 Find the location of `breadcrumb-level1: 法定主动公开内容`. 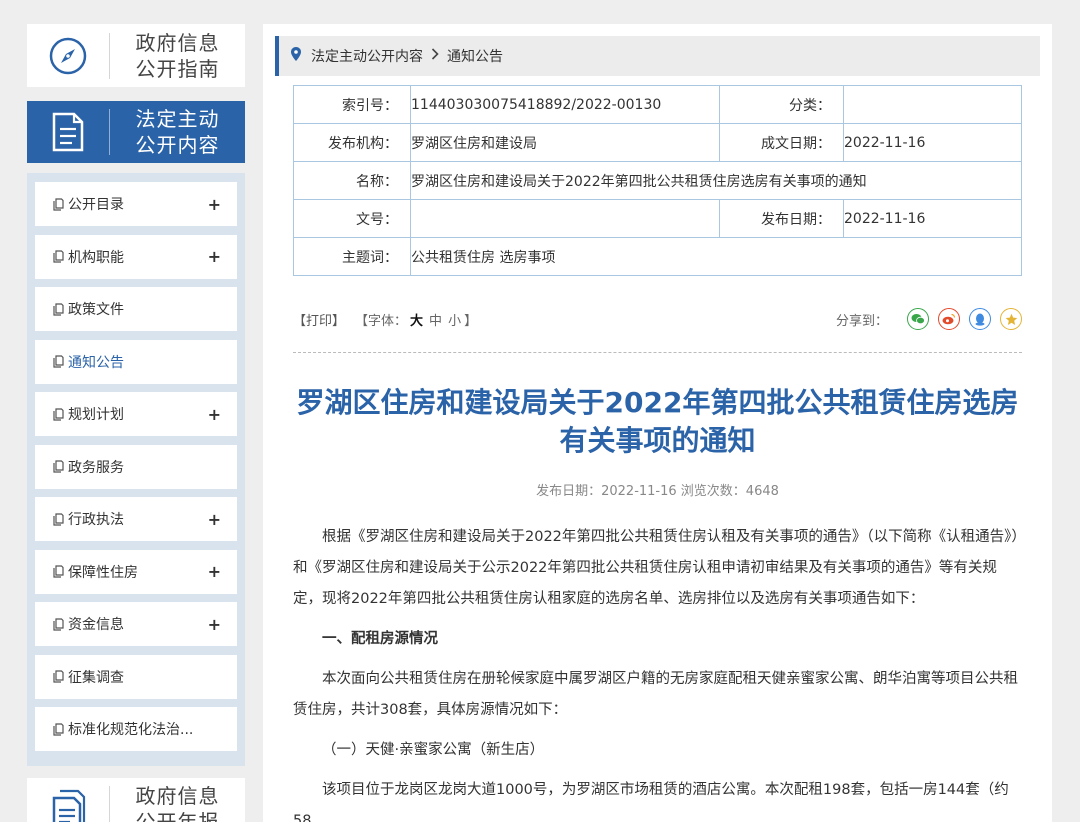

breadcrumb-level1: 法定主动公开内容 is located at coordinates (367, 56).